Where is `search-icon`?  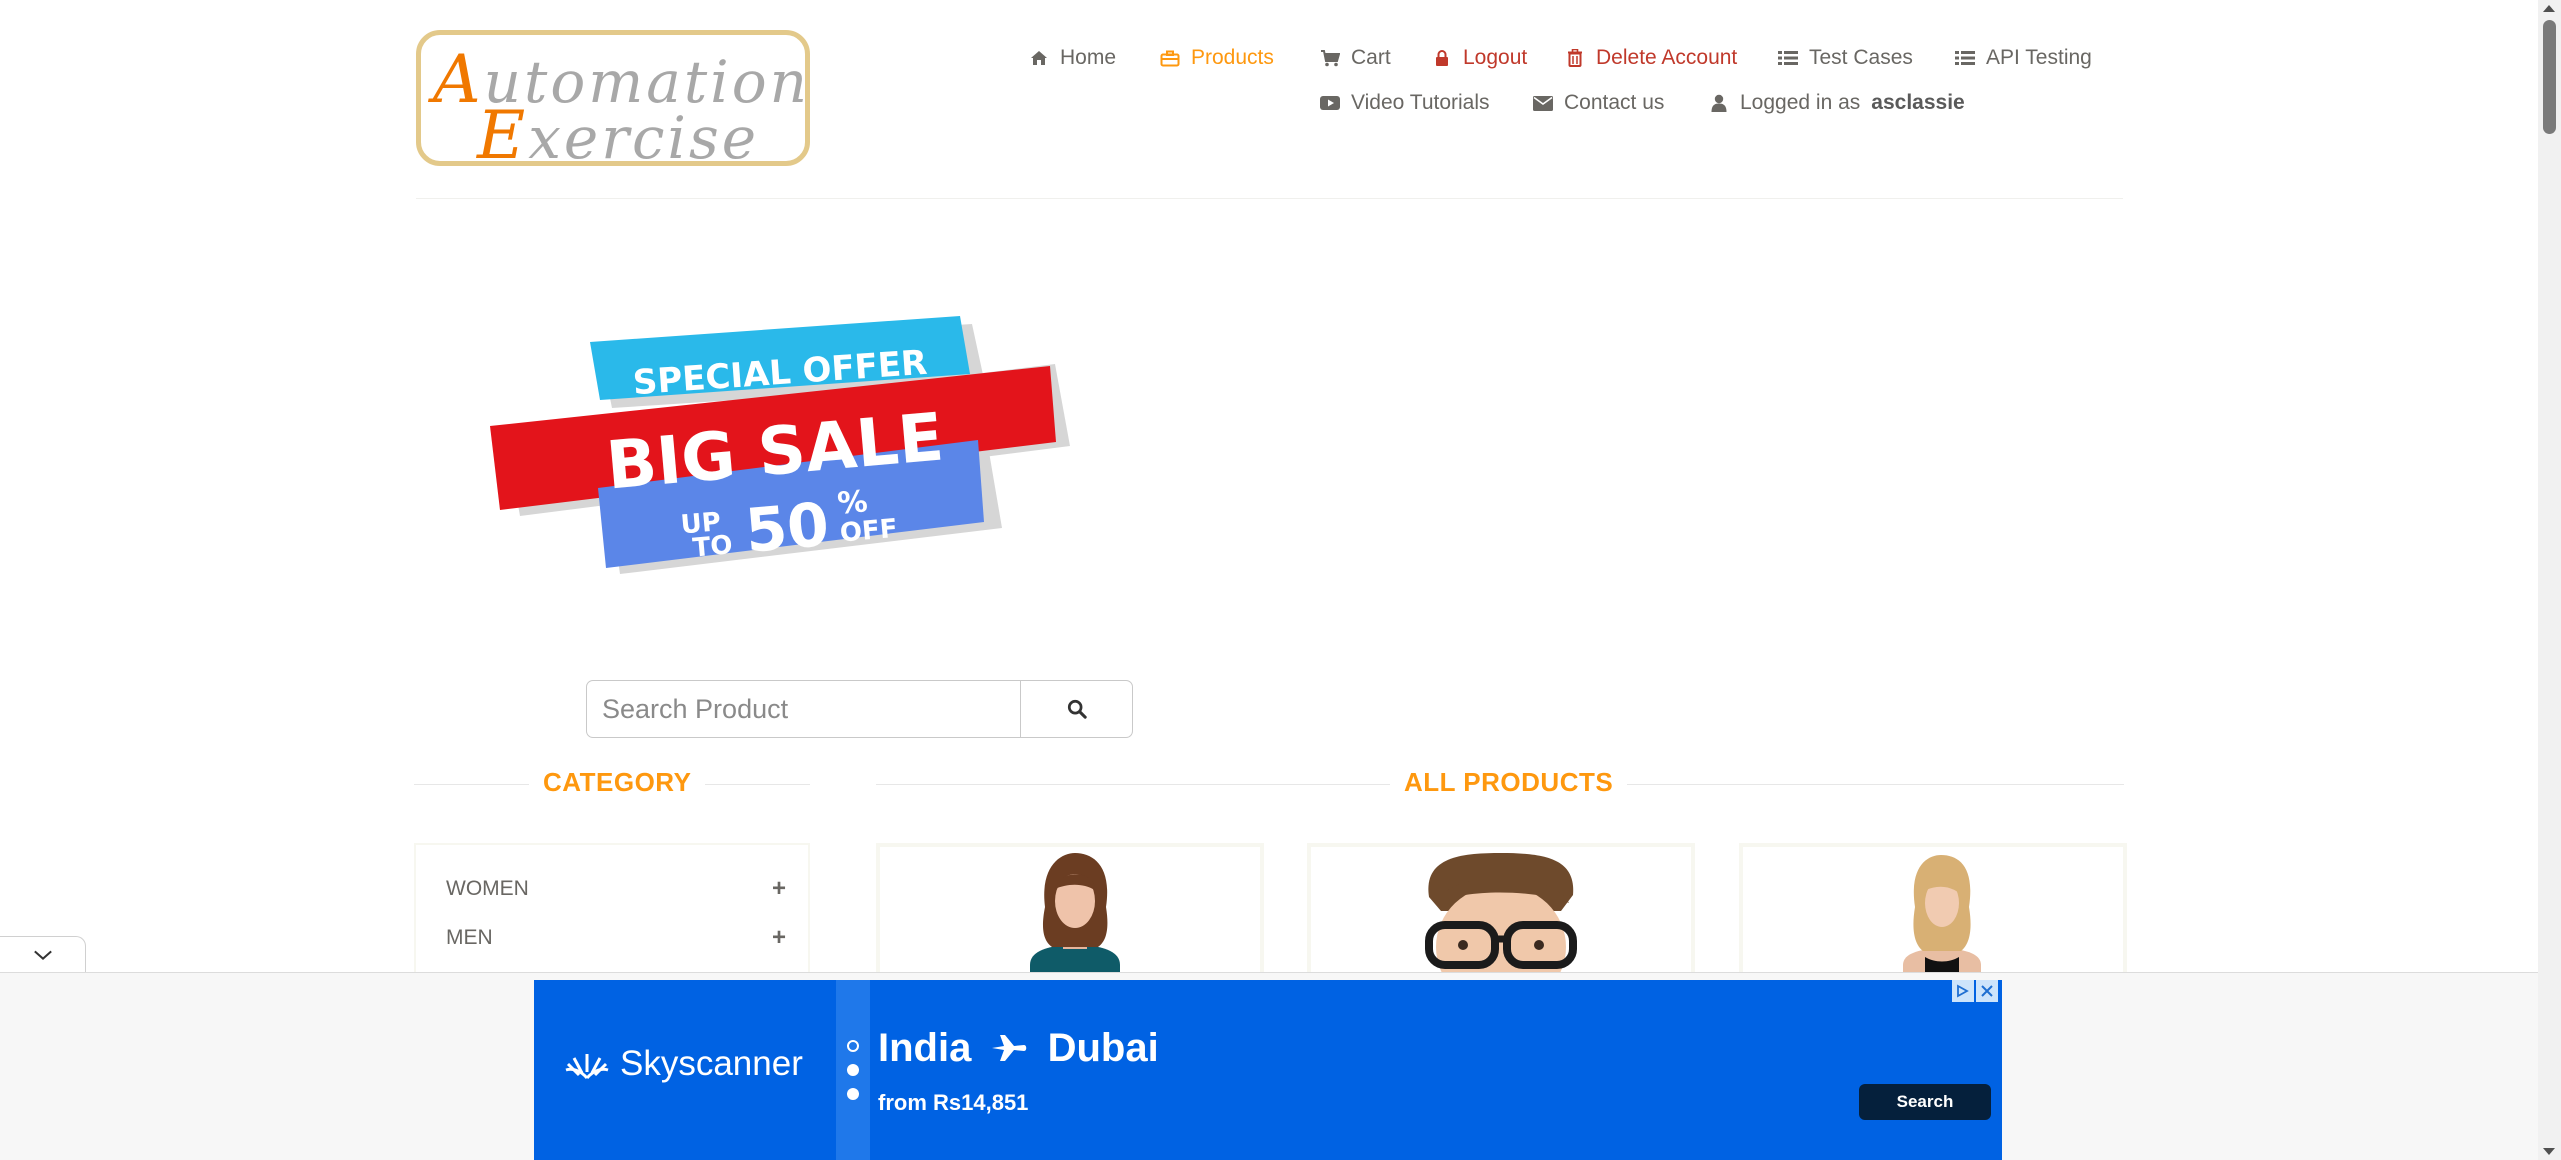
search-icon is located at coordinates (1077, 709).